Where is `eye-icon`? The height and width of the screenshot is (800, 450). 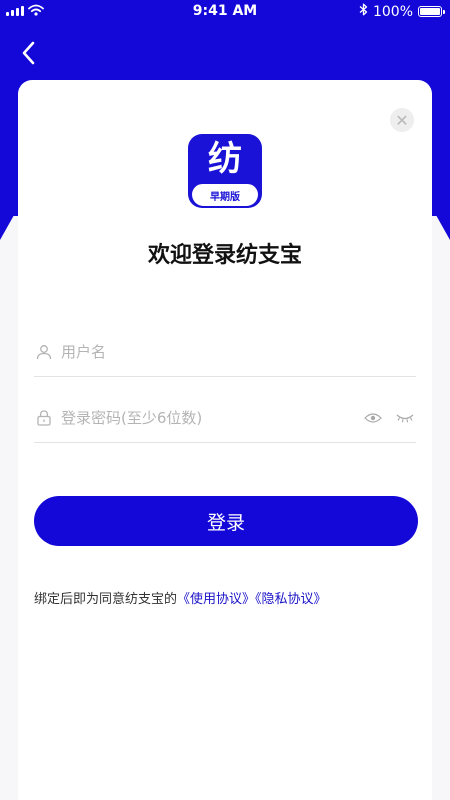
eye-icon is located at coordinates (373, 418).